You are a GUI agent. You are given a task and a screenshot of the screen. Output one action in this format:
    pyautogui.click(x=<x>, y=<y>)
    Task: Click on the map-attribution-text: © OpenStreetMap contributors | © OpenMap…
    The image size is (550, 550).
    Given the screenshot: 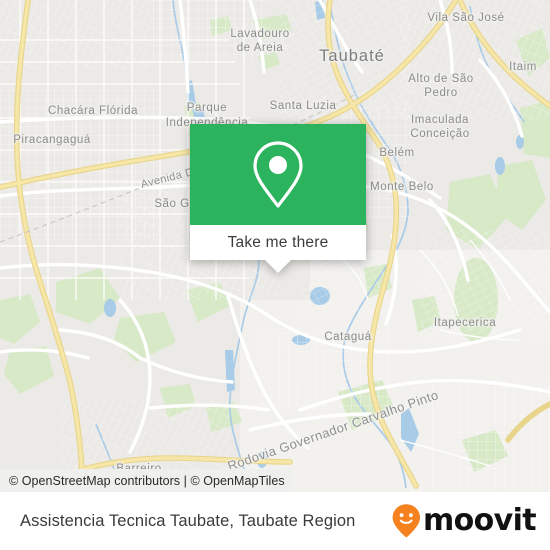 What is the action you would take?
    pyautogui.click(x=147, y=480)
    